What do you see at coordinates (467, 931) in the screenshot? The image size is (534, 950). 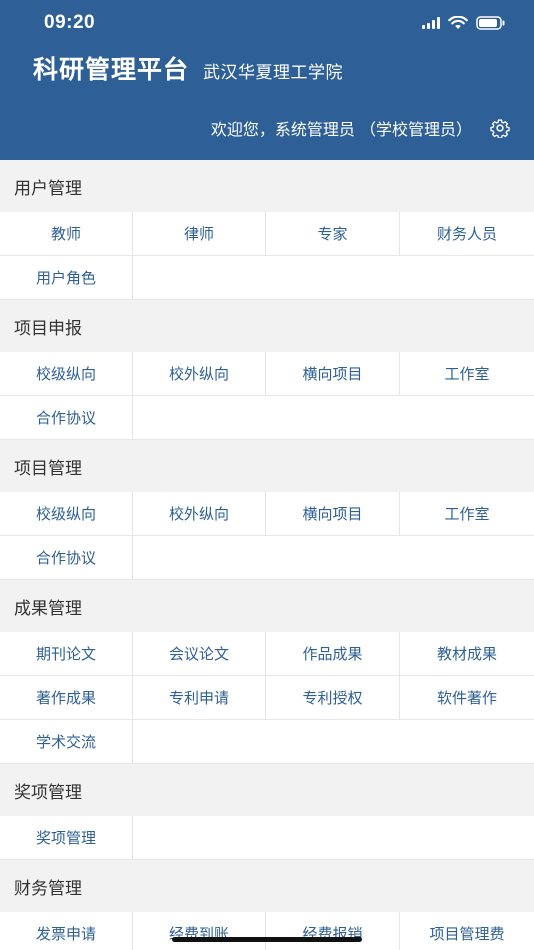 I see `menu-item-project-management-fee: 项目管理费` at bounding box center [467, 931].